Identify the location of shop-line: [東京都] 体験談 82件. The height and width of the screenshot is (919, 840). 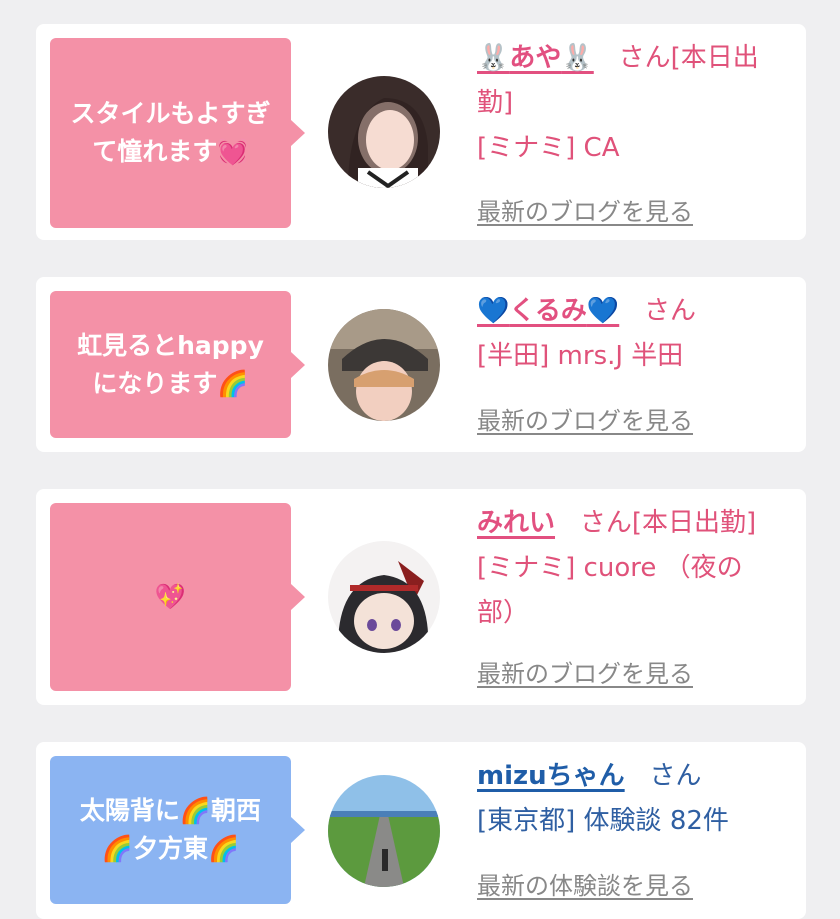
(603, 821).